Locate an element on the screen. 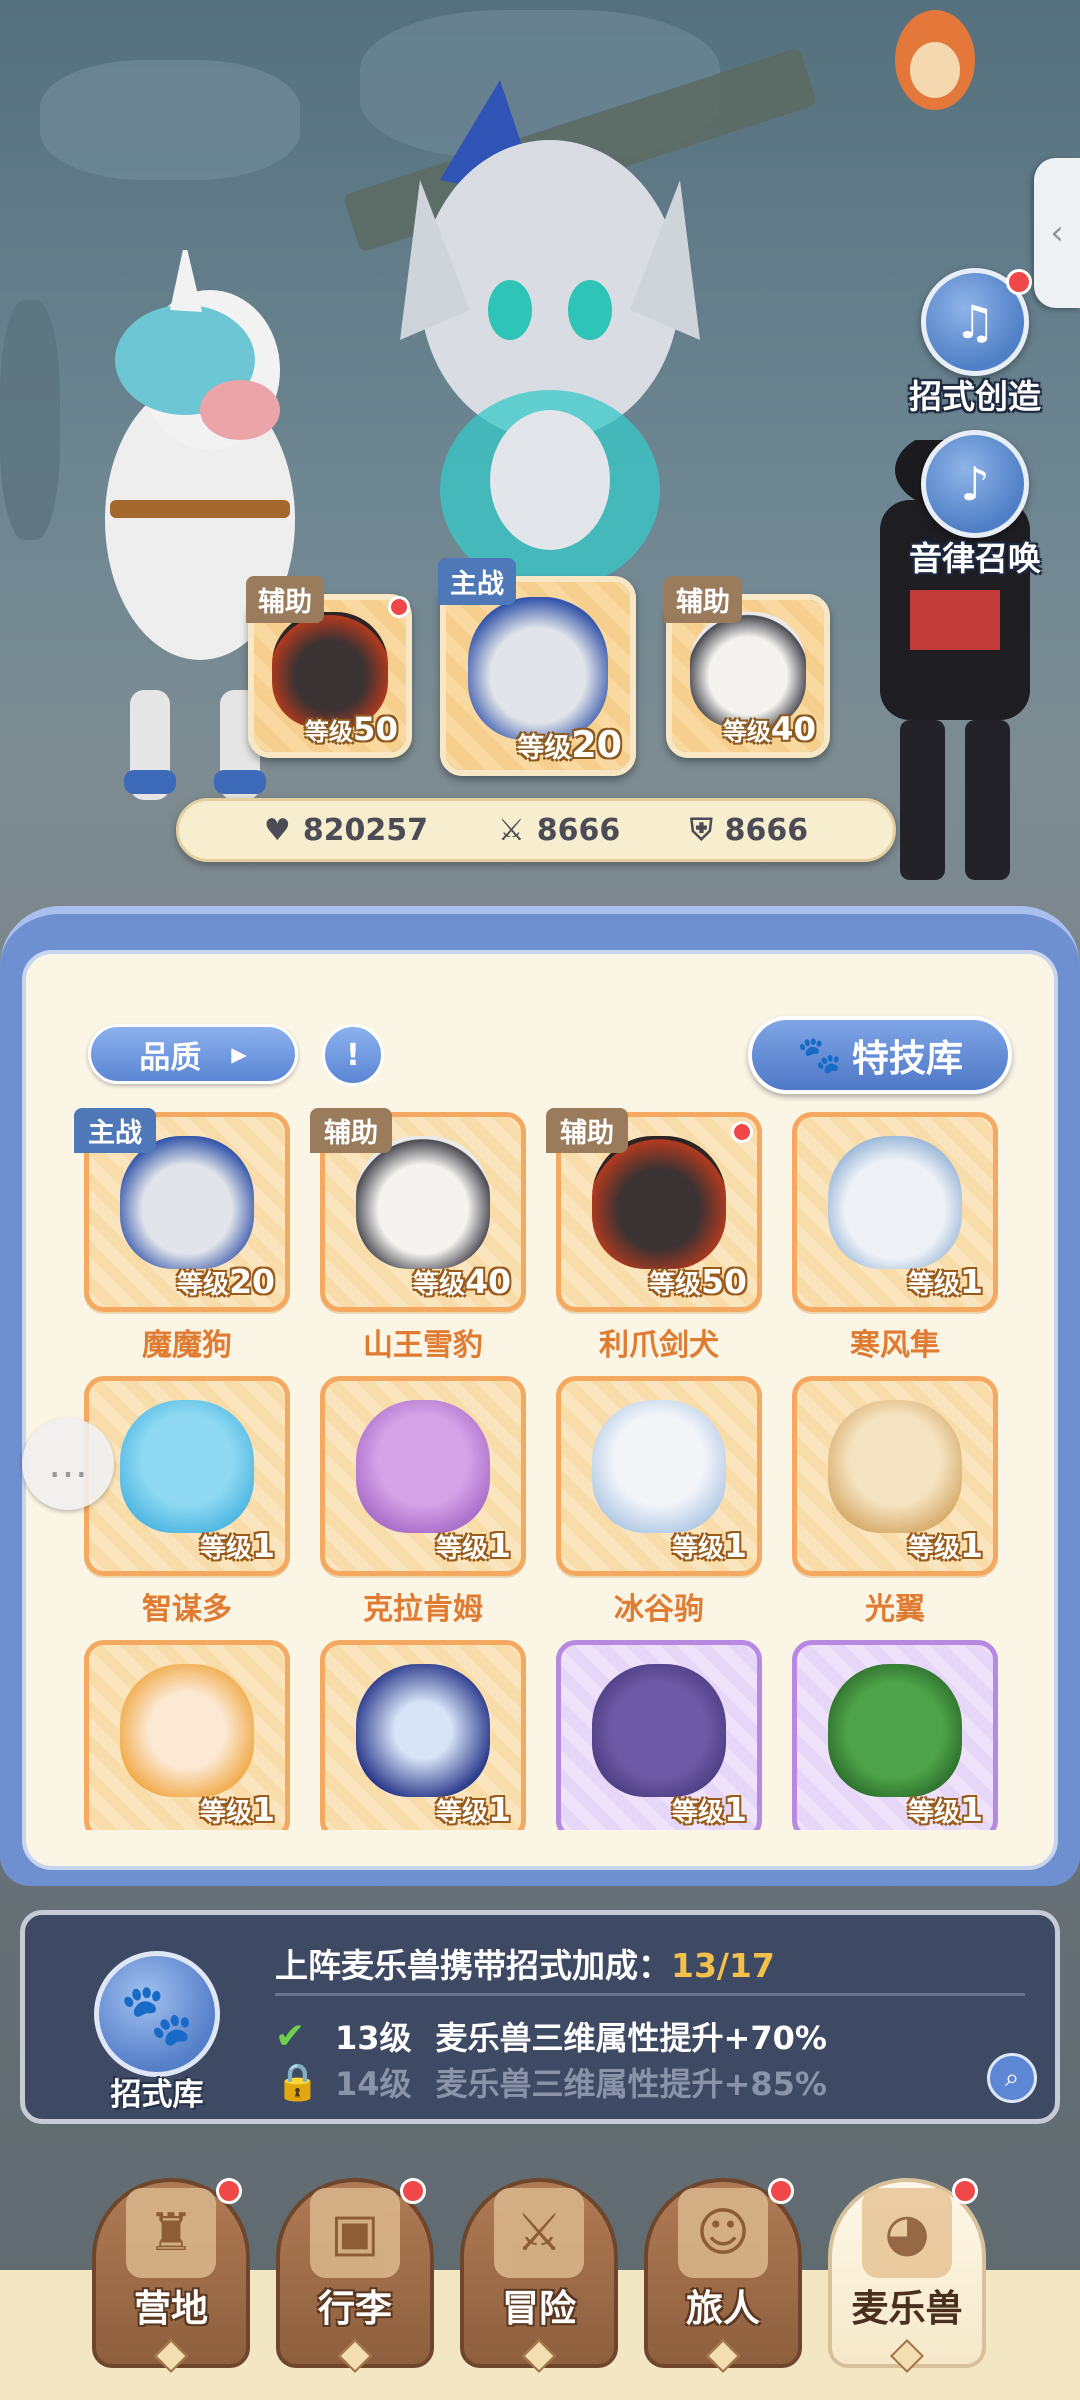 This screenshot has height=2400, width=1080. beast-face-icon: ◕ is located at coordinates (907, 2233).